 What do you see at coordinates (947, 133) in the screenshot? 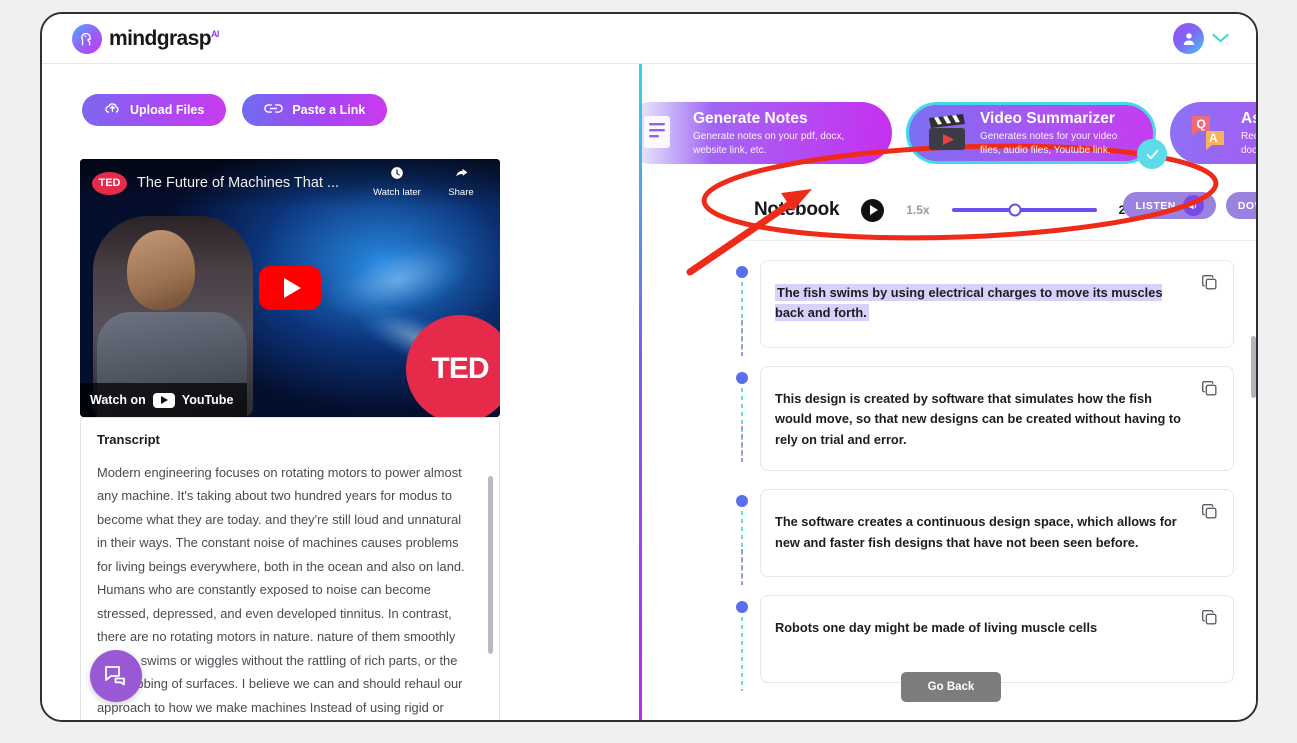
I see `clapperboard-icon` at bounding box center [947, 133].